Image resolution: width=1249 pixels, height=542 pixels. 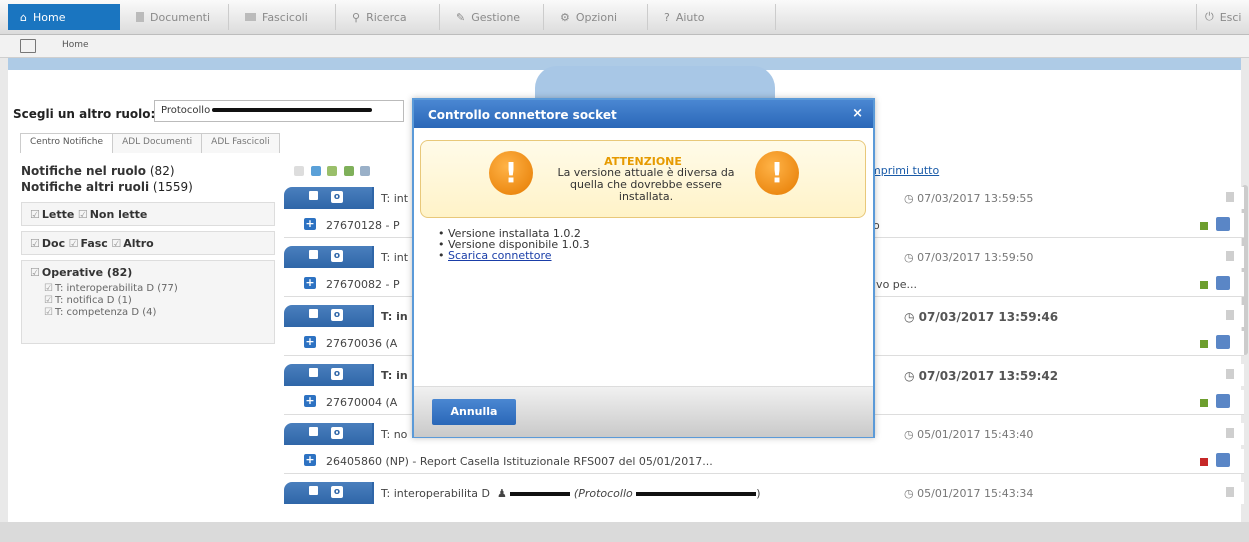 What do you see at coordinates (140, 17) in the screenshot?
I see `document-icon` at bounding box center [140, 17].